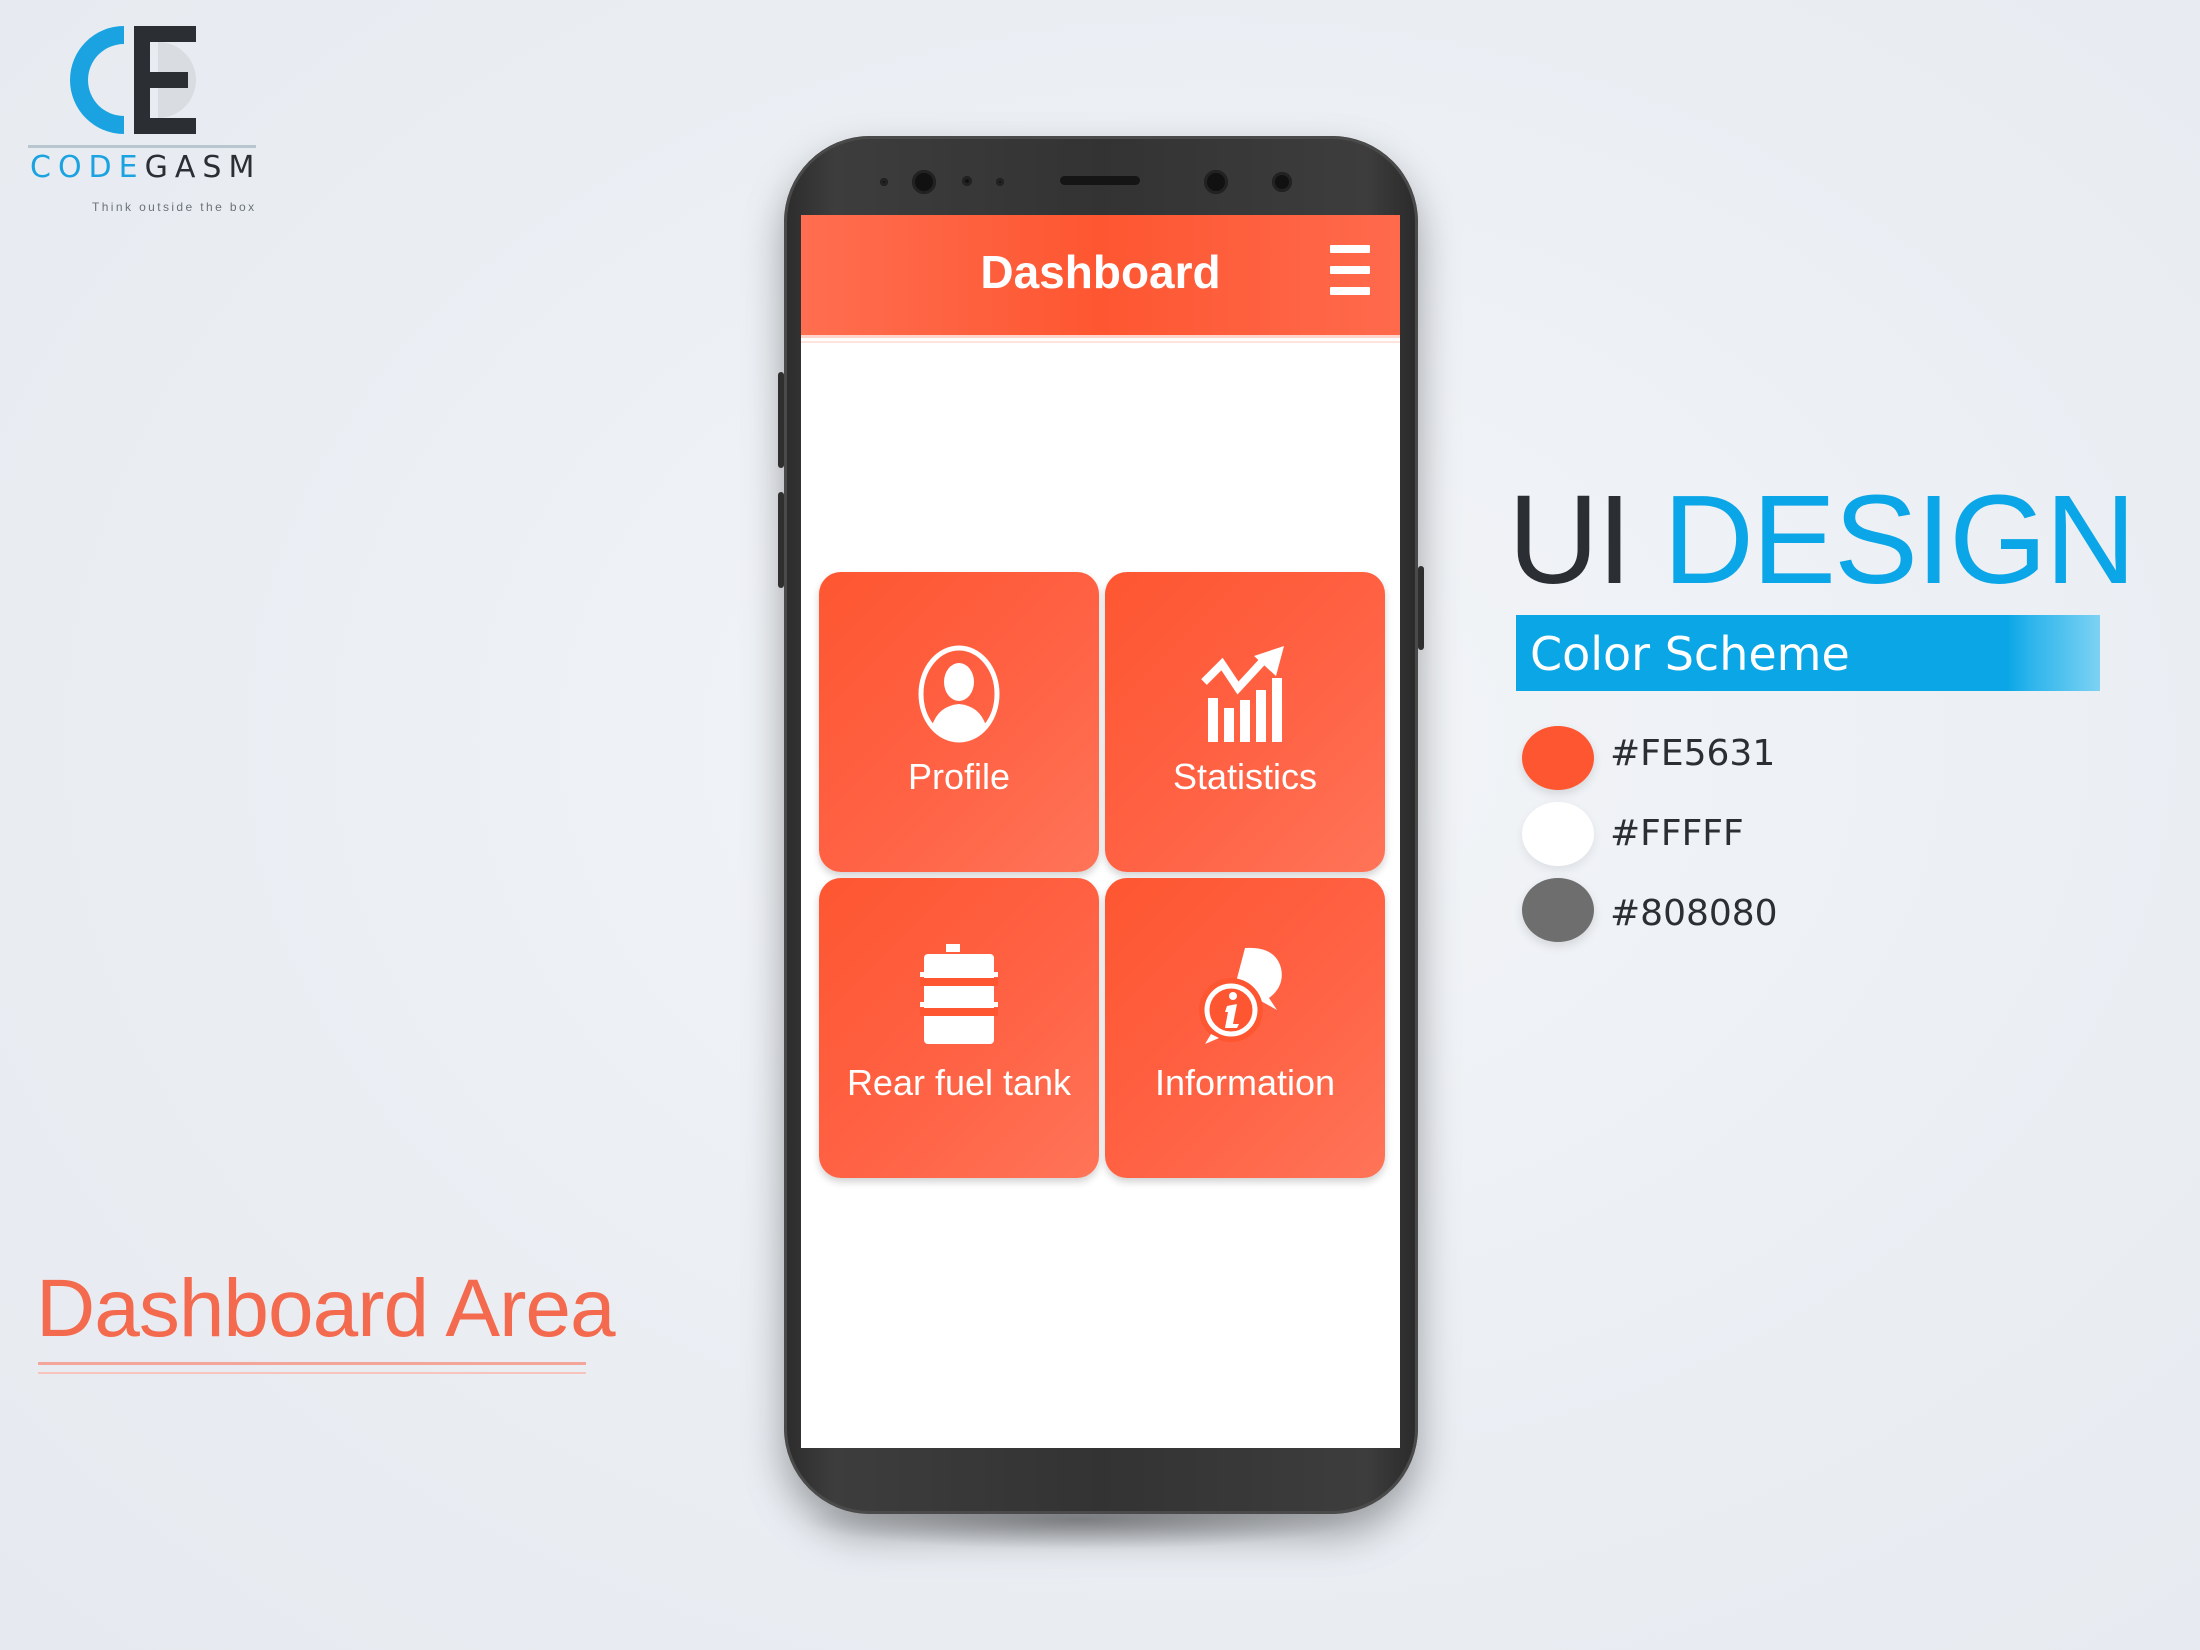  I want to click on brand-logo: CODEGASM Think outside the box, so click(145, 117).